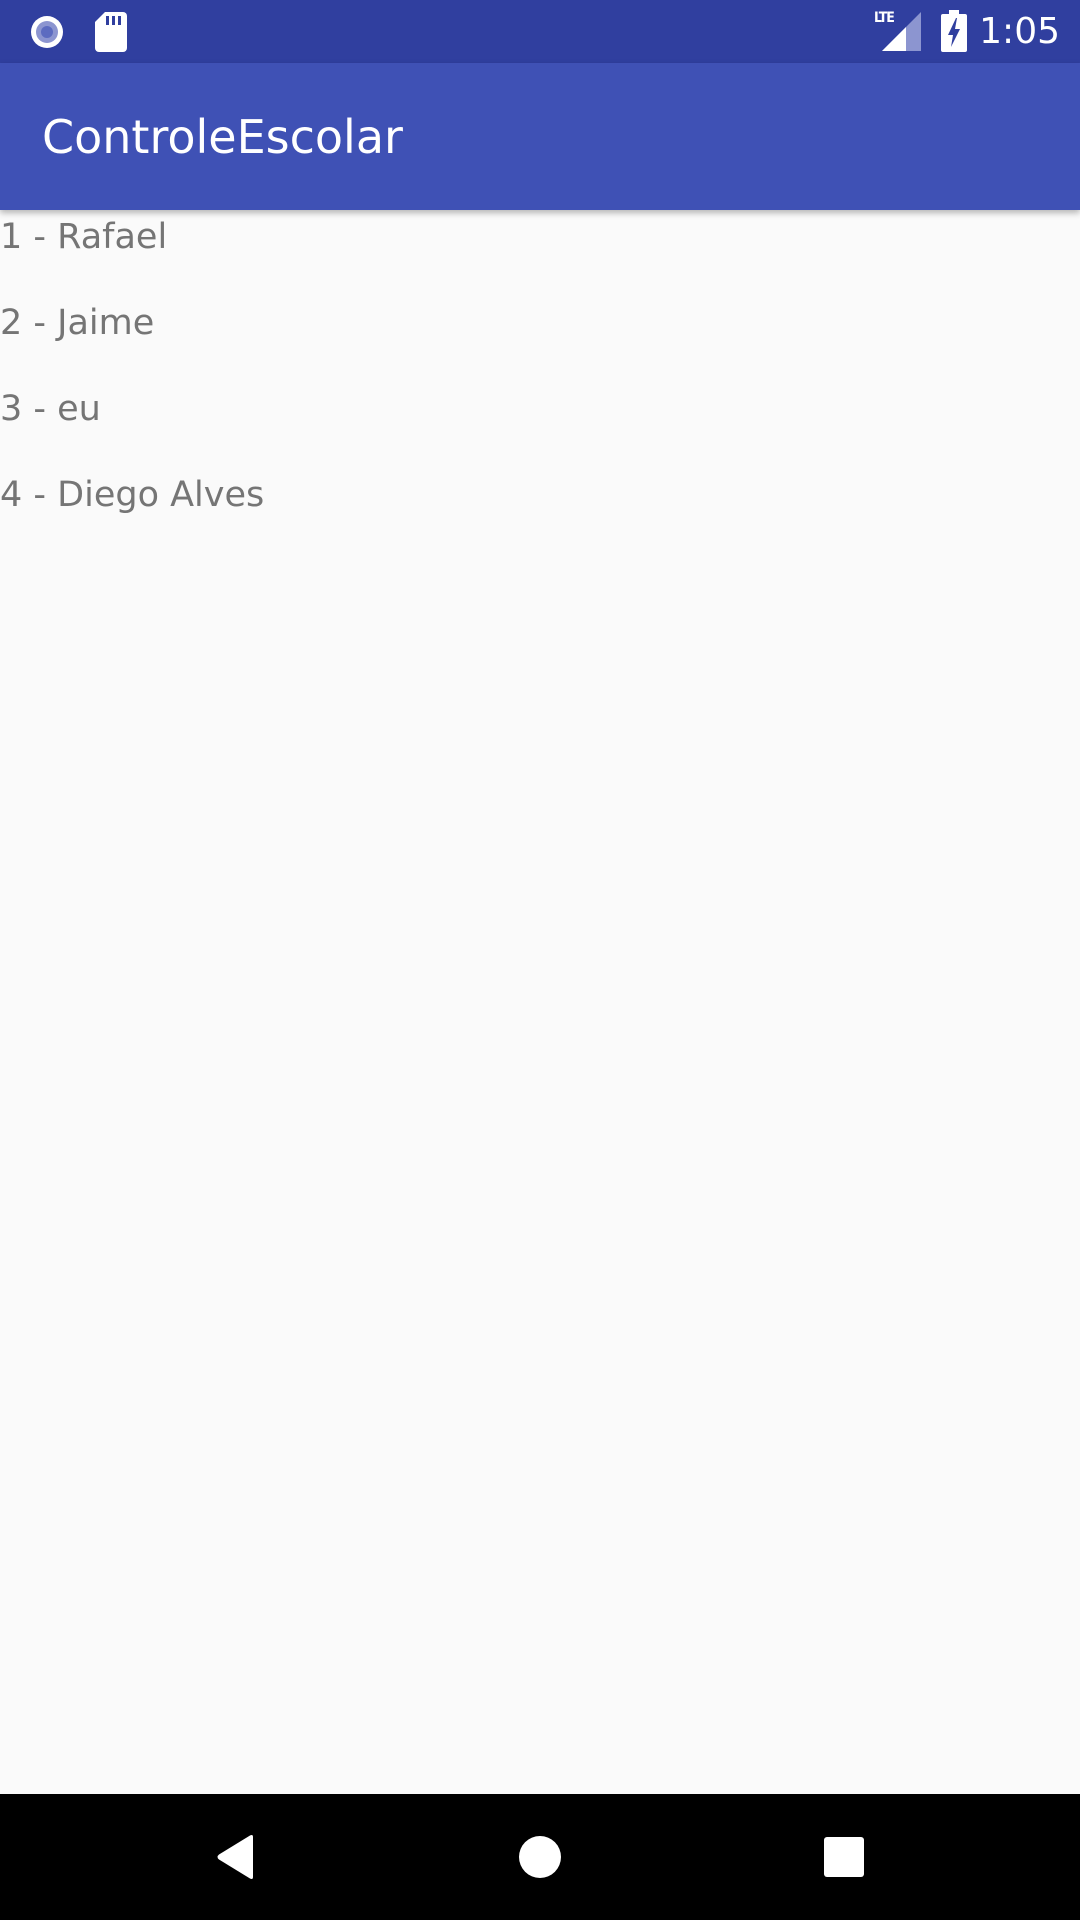 This screenshot has height=1920, width=1080. Describe the element at coordinates (884, 18) in the screenshot. I see `network-type-label: LTE` at that location.